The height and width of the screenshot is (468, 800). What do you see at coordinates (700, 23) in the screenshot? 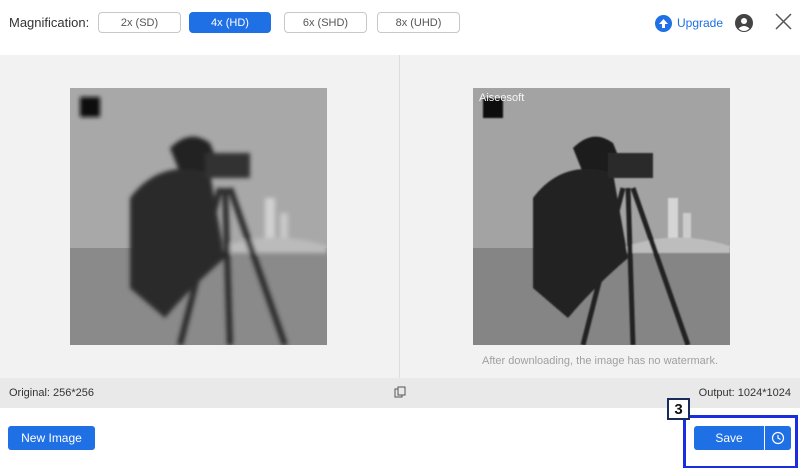
I see `upgrade-label: Upgrade` at bounding box center [700, 23].